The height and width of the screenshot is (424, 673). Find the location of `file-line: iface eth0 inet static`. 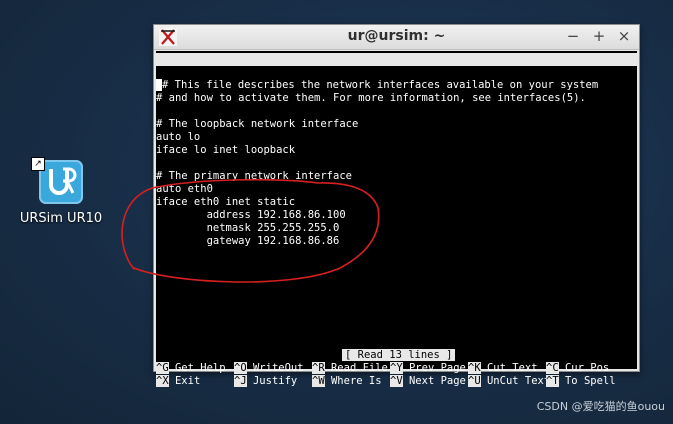

file-line: iface eth0 inet static is located at coordinates (225, 202).